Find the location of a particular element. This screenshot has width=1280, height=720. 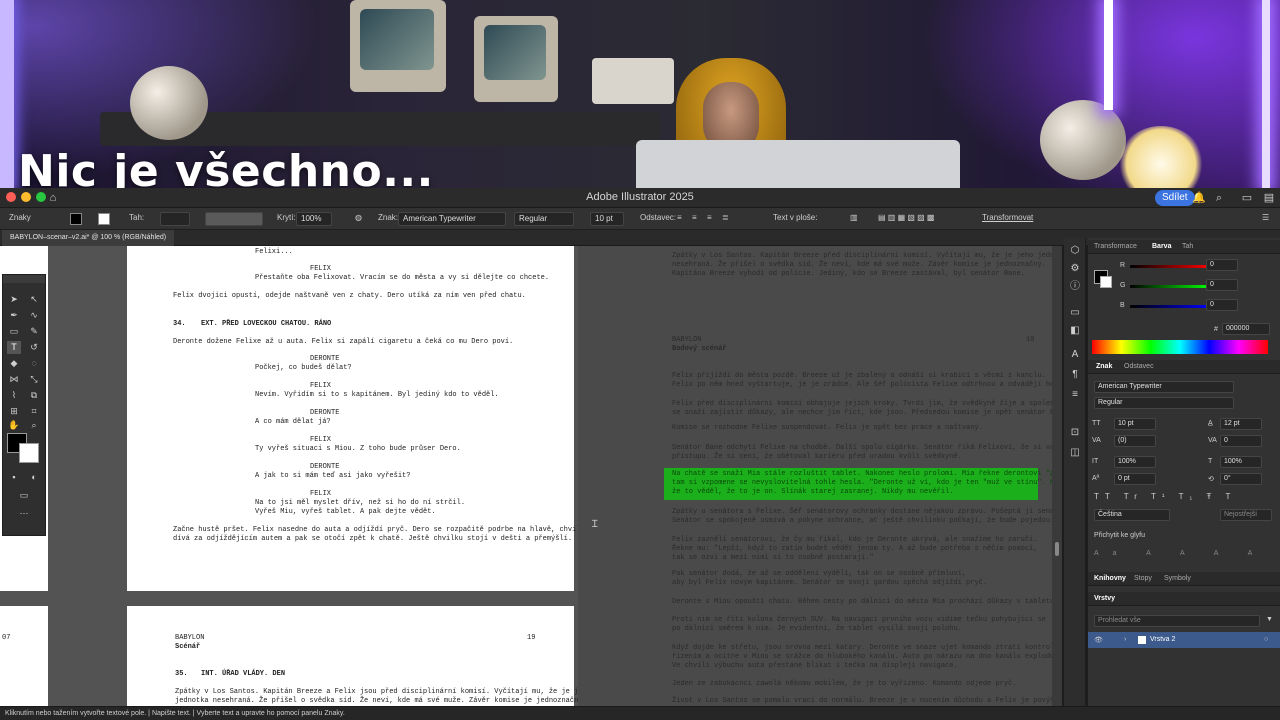

fill-swatch is located at coordinates (76, 219).